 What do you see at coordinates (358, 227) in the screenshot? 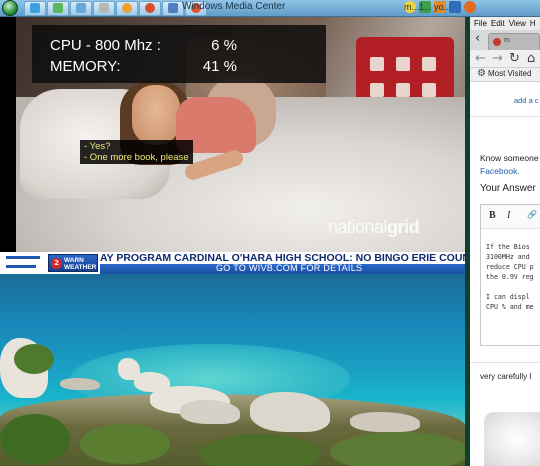
I see `watermark-light: national` at bounding box center [358, 227].